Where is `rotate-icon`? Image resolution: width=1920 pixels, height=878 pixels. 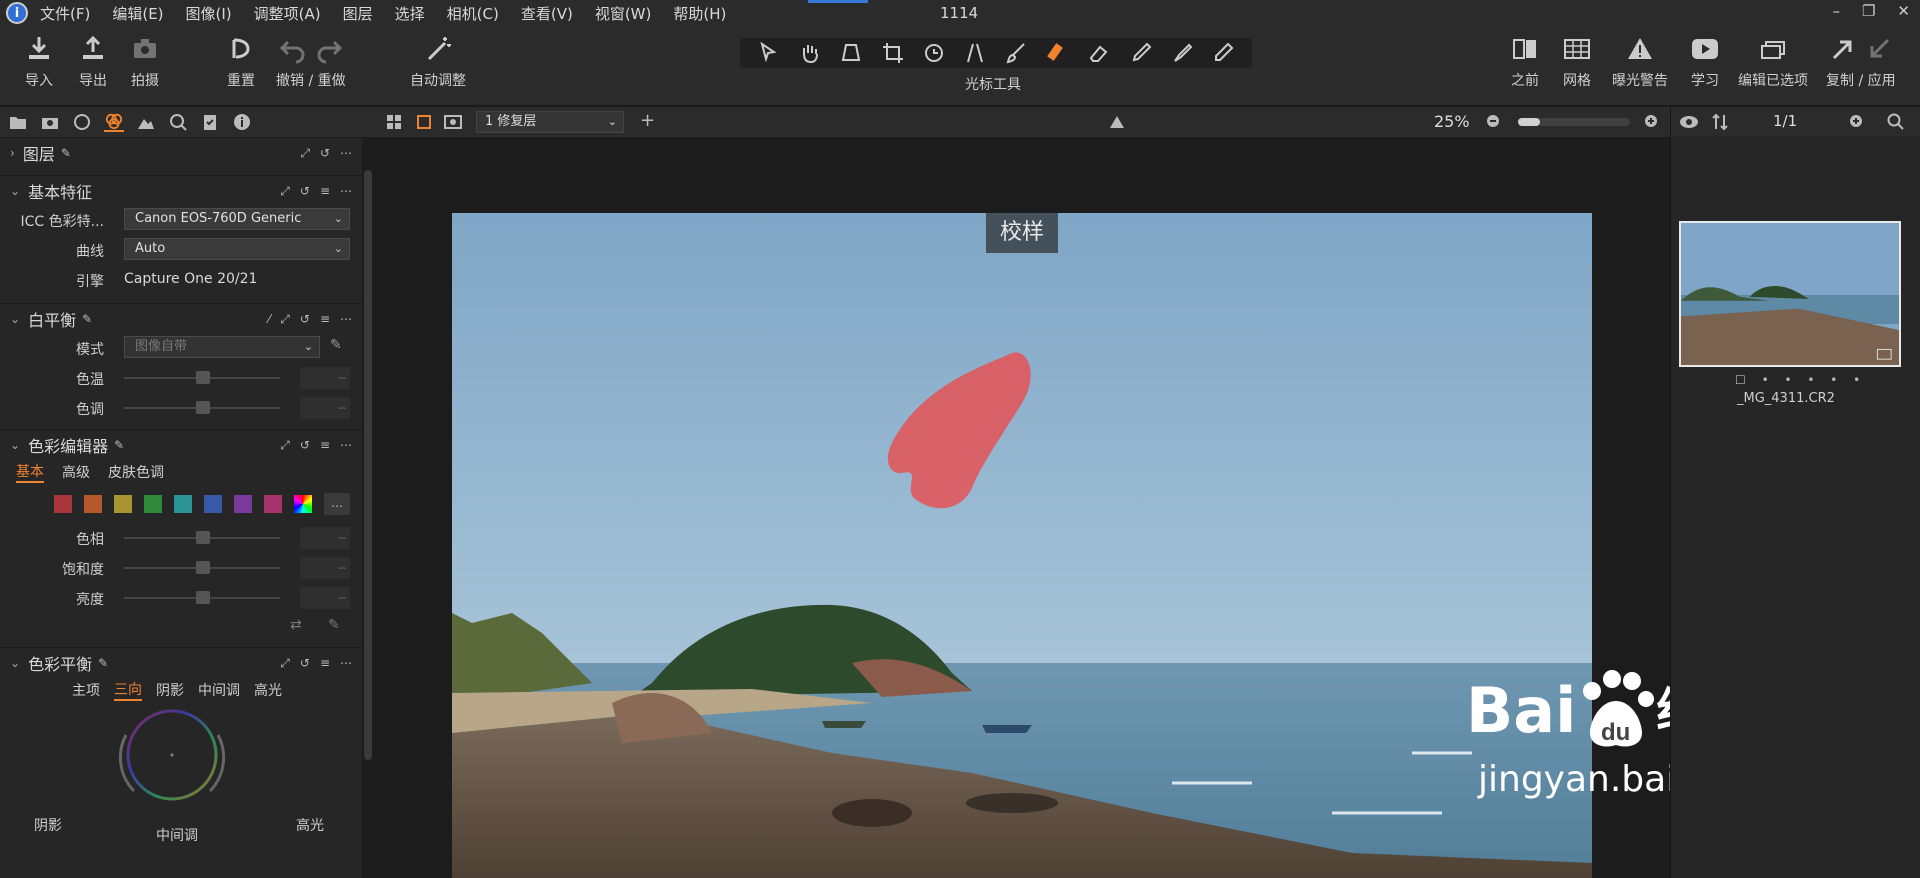 rotate-icon is located at coordinates (934, 53).